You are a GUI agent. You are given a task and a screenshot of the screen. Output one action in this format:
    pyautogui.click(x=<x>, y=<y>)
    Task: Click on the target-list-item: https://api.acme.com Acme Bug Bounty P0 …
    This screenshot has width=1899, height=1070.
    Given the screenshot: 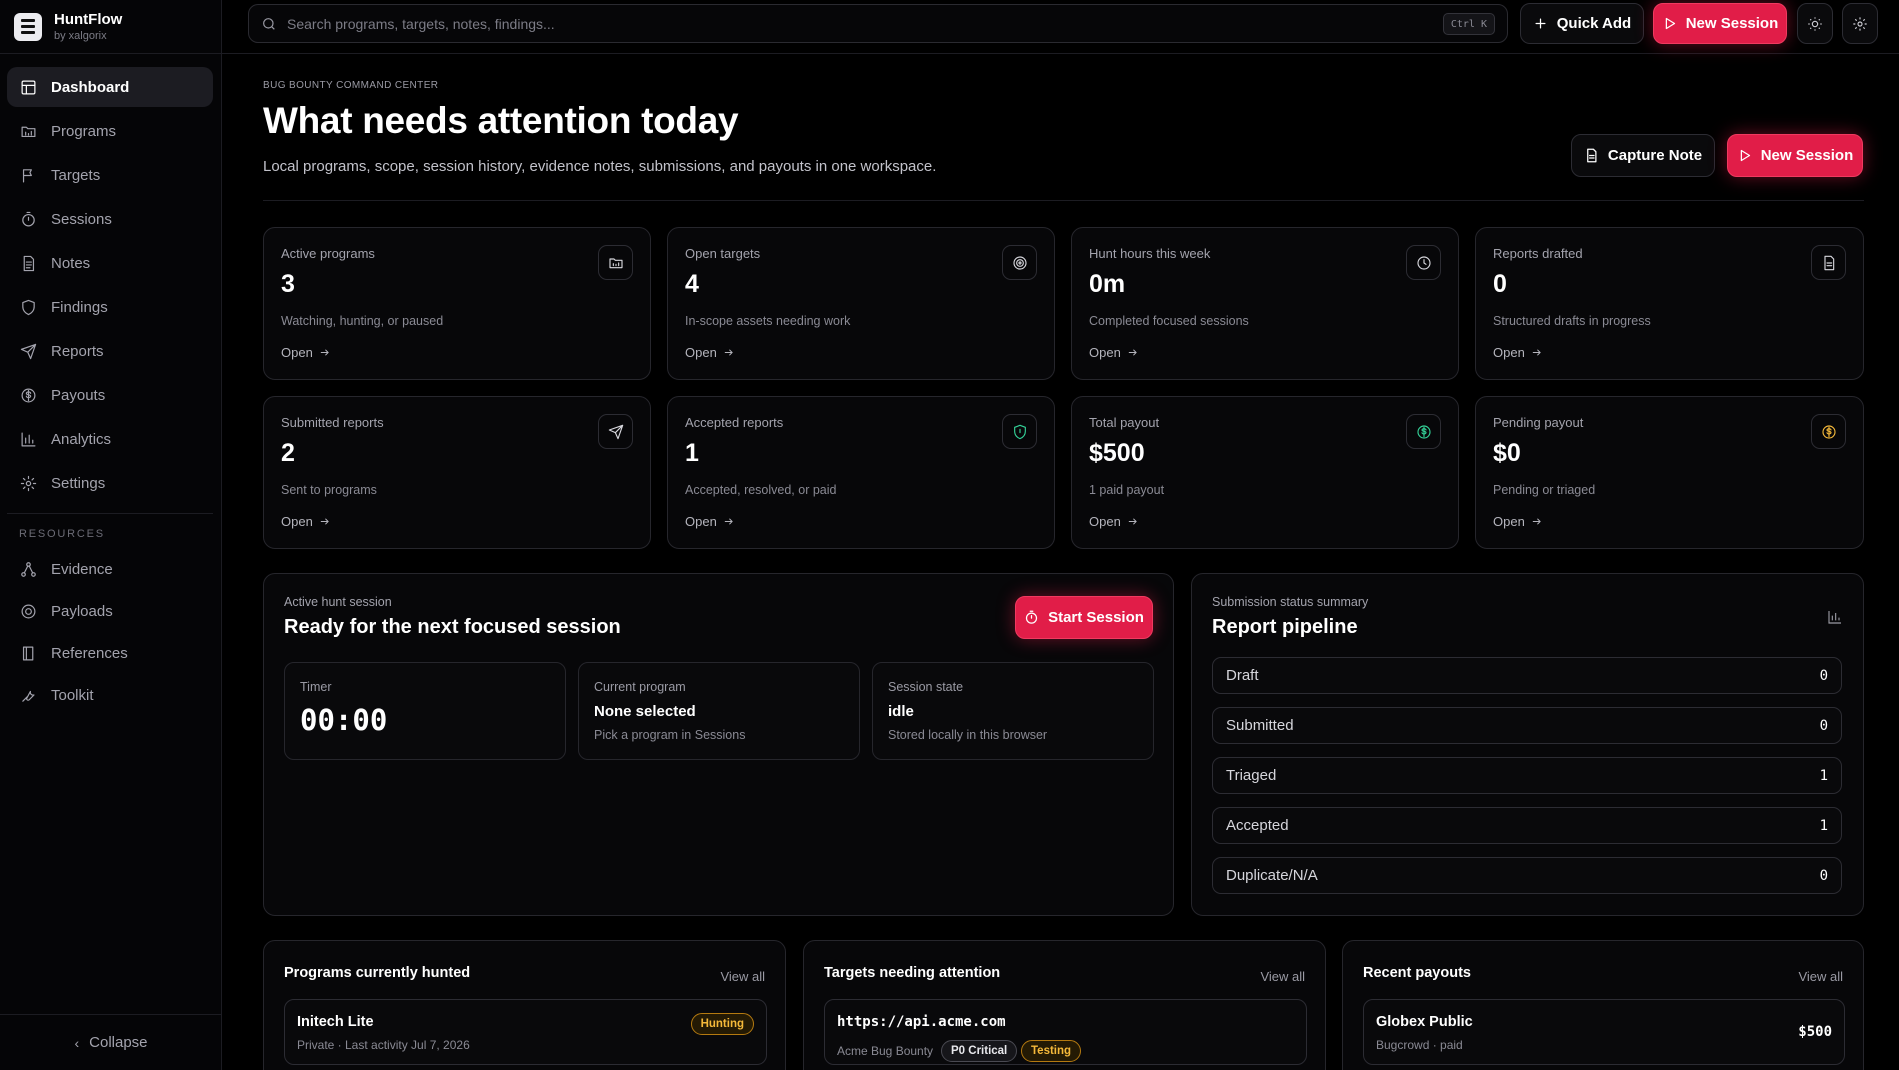 What is the action you would take?
    pyautogui.click(x=1065, y=1032)
    